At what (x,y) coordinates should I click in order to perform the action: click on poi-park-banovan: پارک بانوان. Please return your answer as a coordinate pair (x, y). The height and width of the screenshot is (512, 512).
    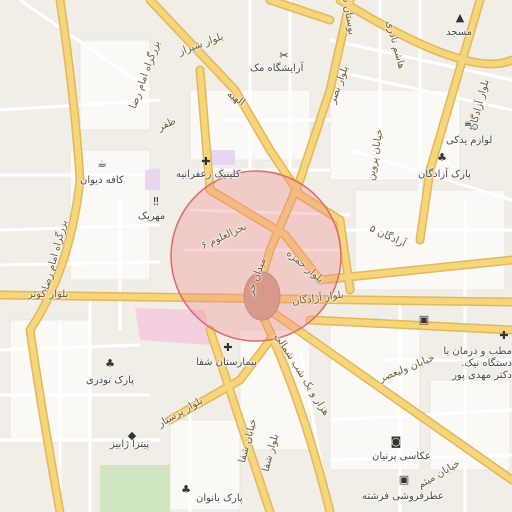
    Looking at the image, I should click on (219, 499).